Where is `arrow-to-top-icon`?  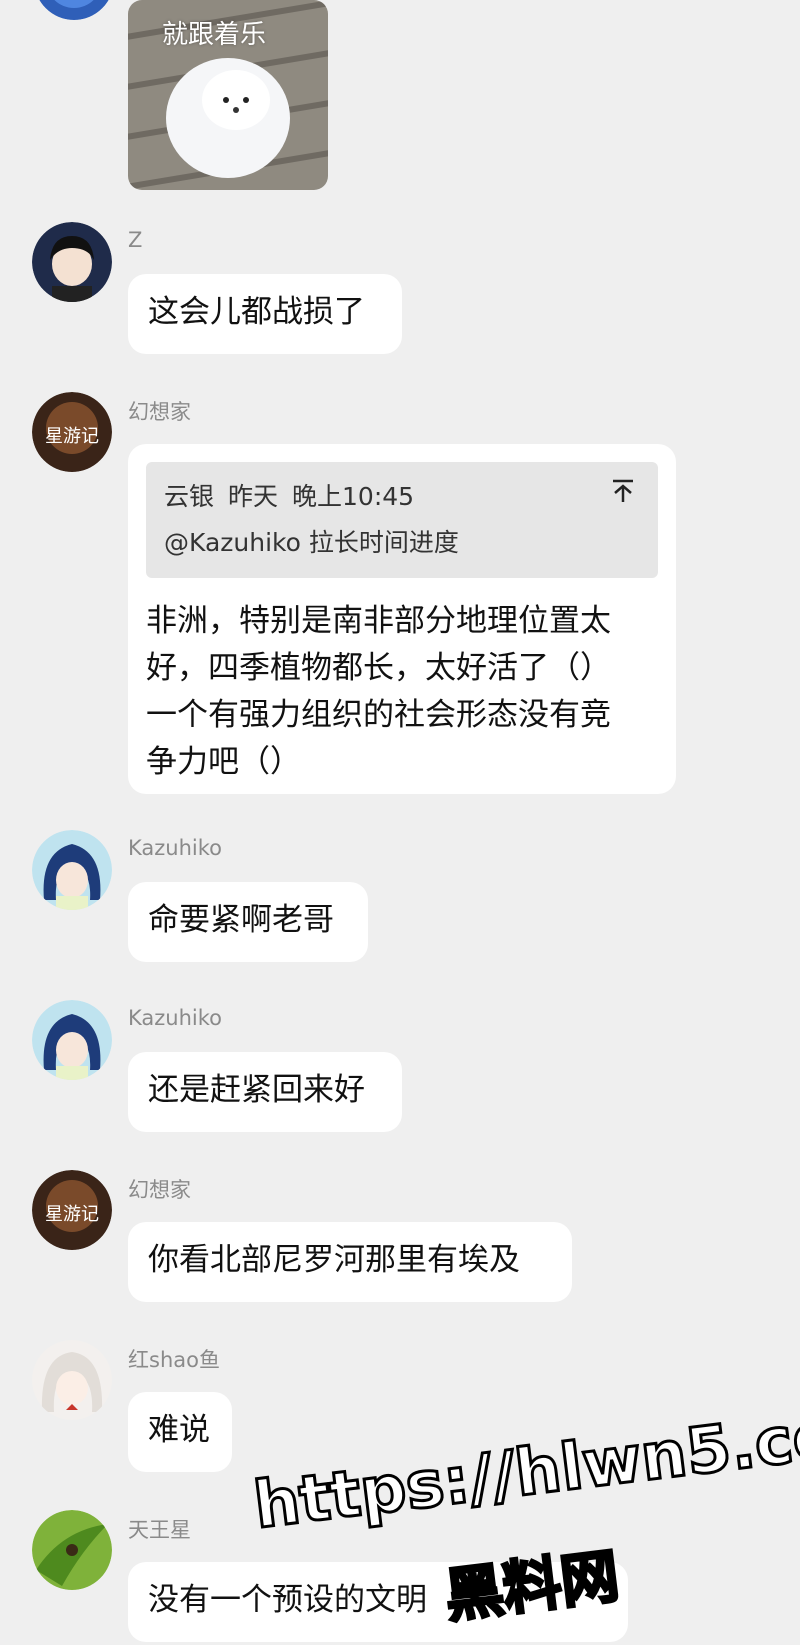
arrow-to-top-icon is located at coordinates (623, 494).